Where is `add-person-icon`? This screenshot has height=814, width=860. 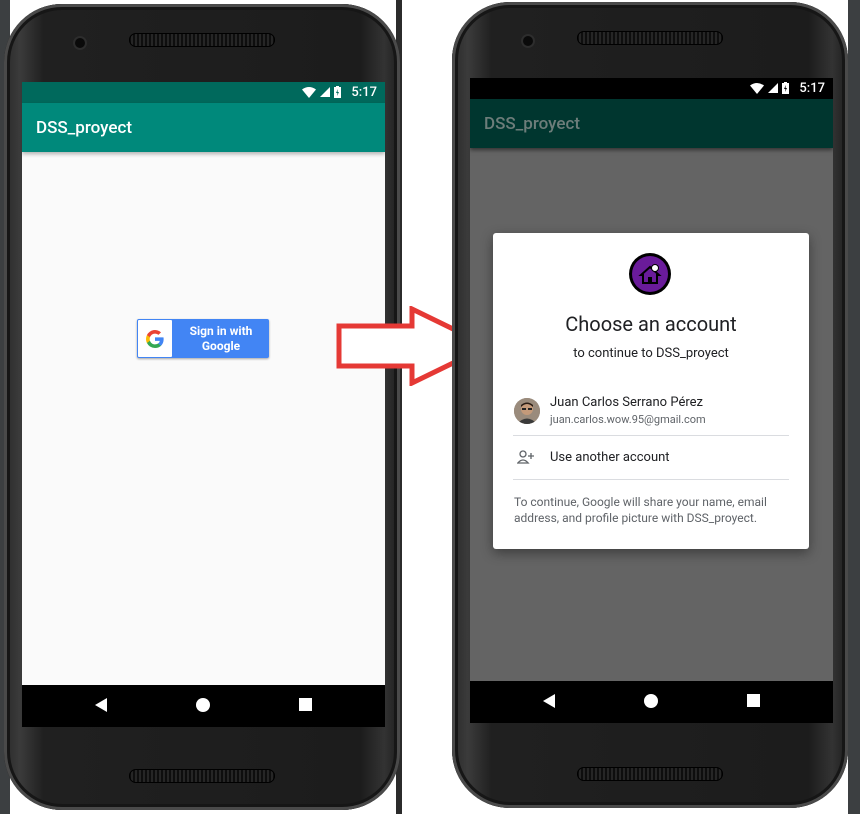 add-person-icon is located at coordinates (525, 457).